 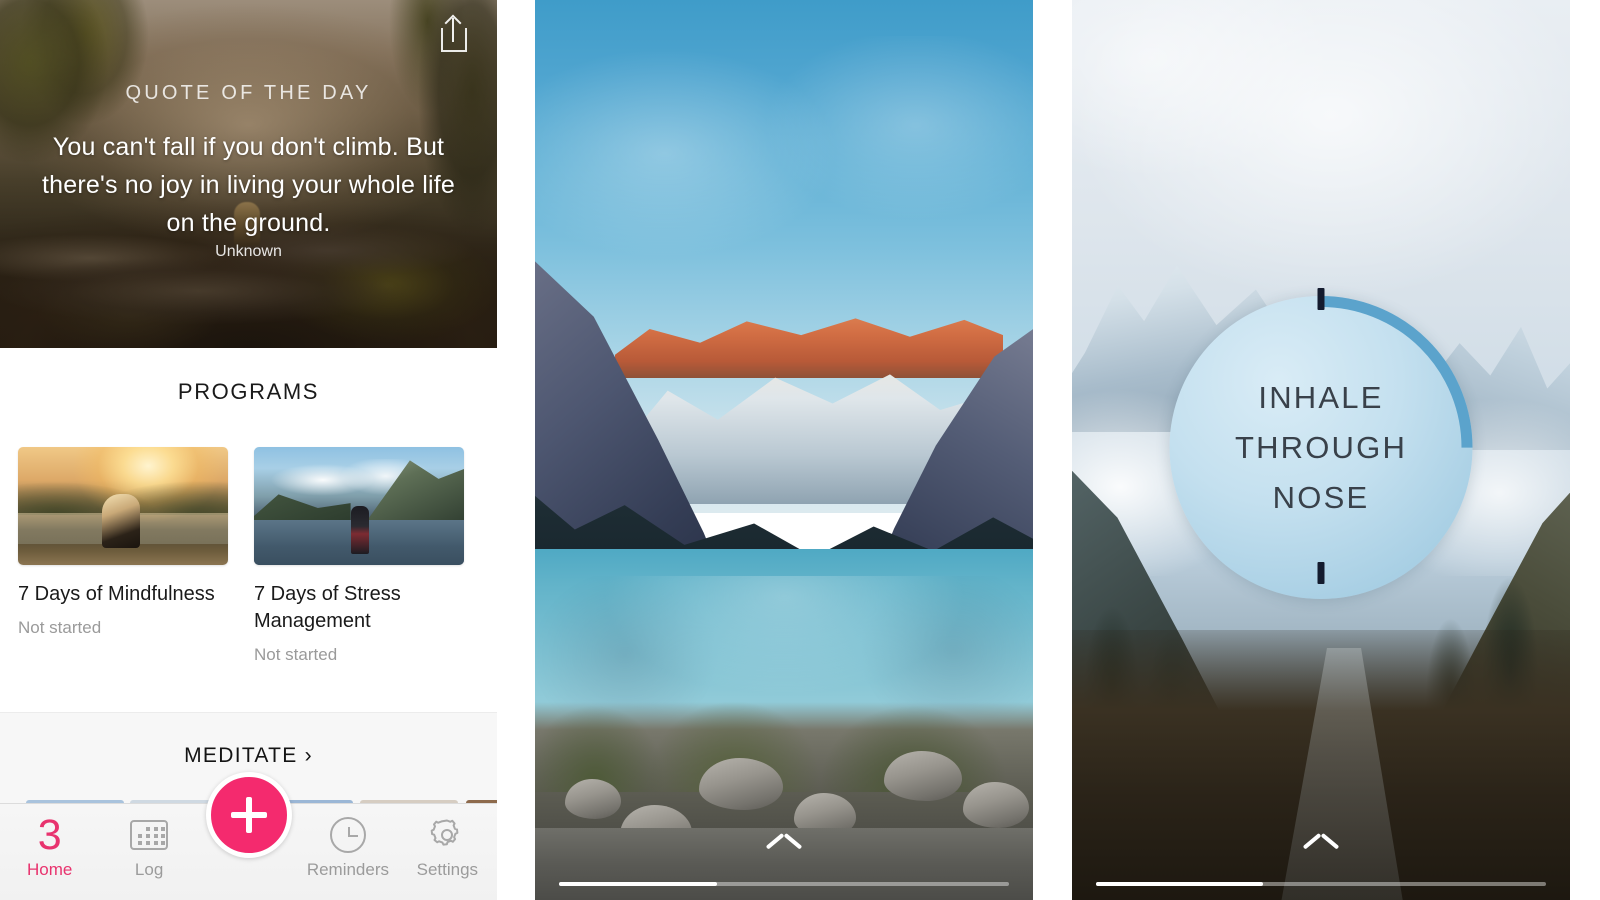 I want to click on meditate-label: MEDITATE, so click(x=241, y=755).